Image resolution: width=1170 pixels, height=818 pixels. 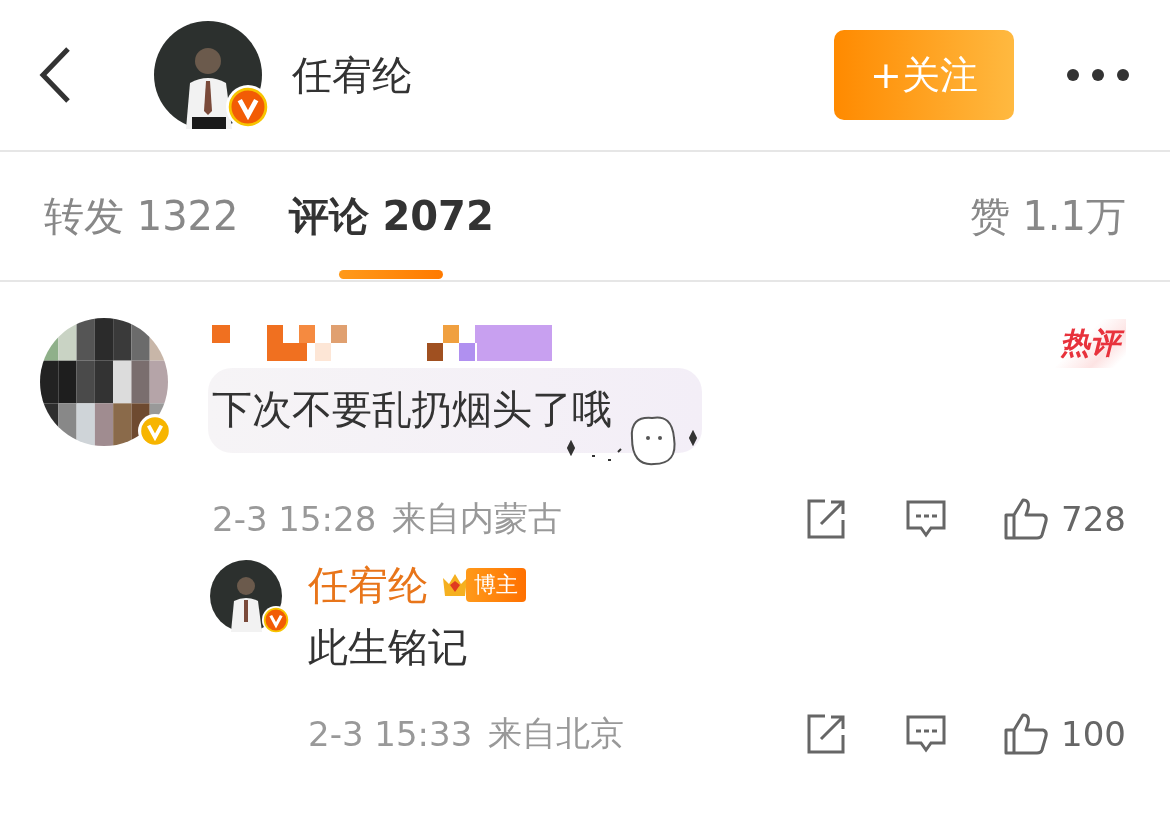 What do you see at coordinates (1093, 519) in the screenshot?
I see `like-count: 728` at bounding box center [1093, 519].